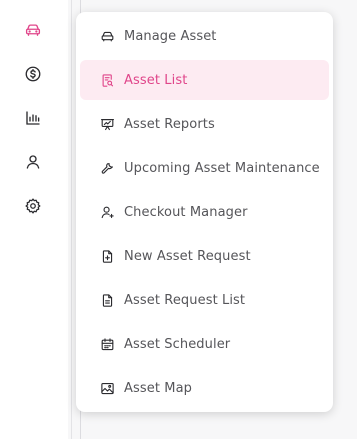 This screenshot has width=357, height=439. Describe the element at coordinates (107, 256) in the screenshot. I see `file-plus-icon` at that location.